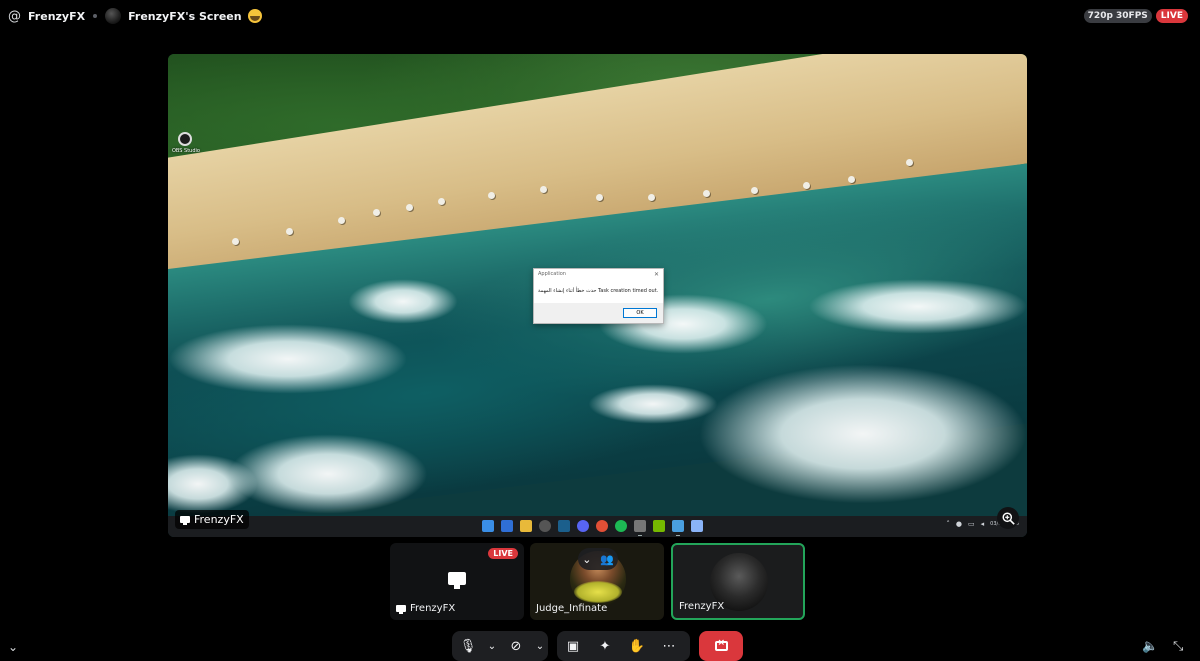 This screenshot has width=1200, height=661. What do you see at coordinates (56, 16) in the screenshot?
I see `channel-name: FrenzyFX` at bounding box center [56, 16].